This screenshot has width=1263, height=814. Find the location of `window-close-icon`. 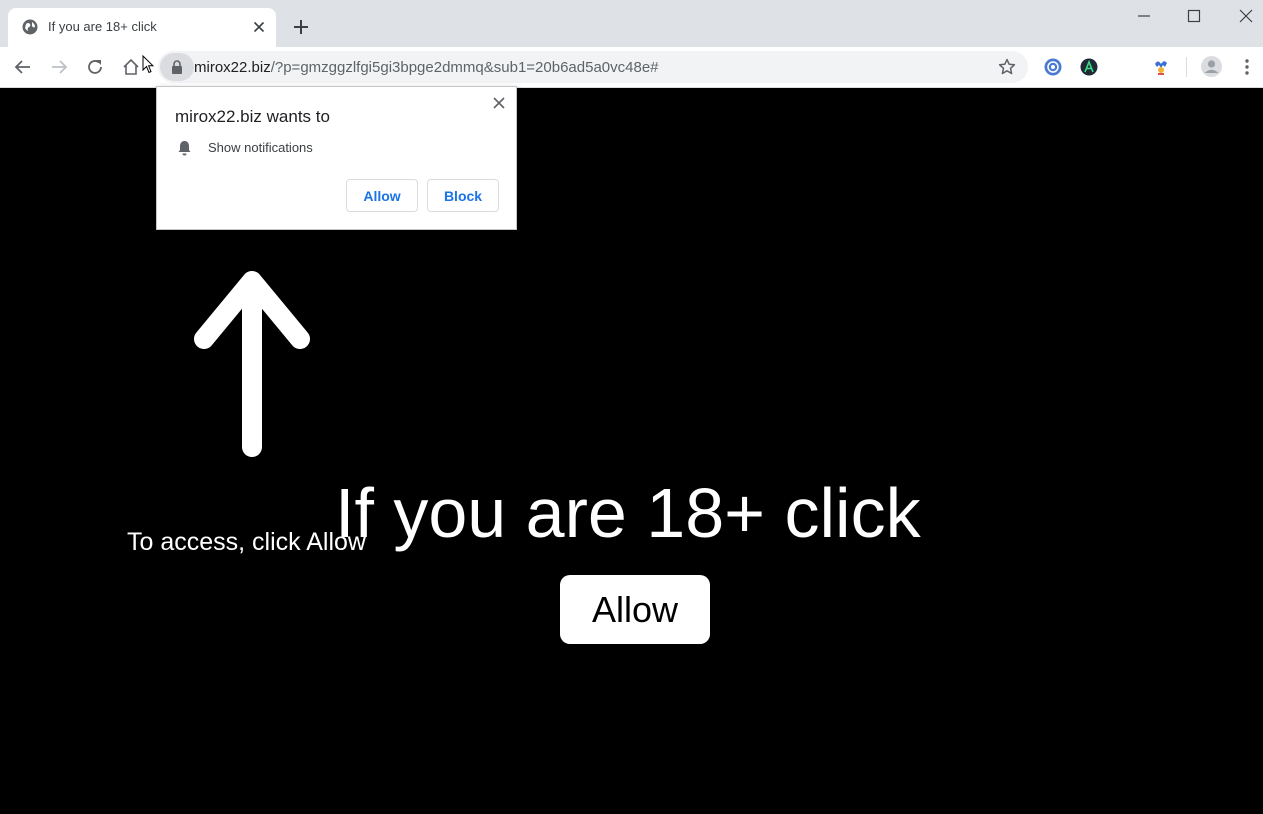

window-close-icon is located at coordinates (1246, 16).